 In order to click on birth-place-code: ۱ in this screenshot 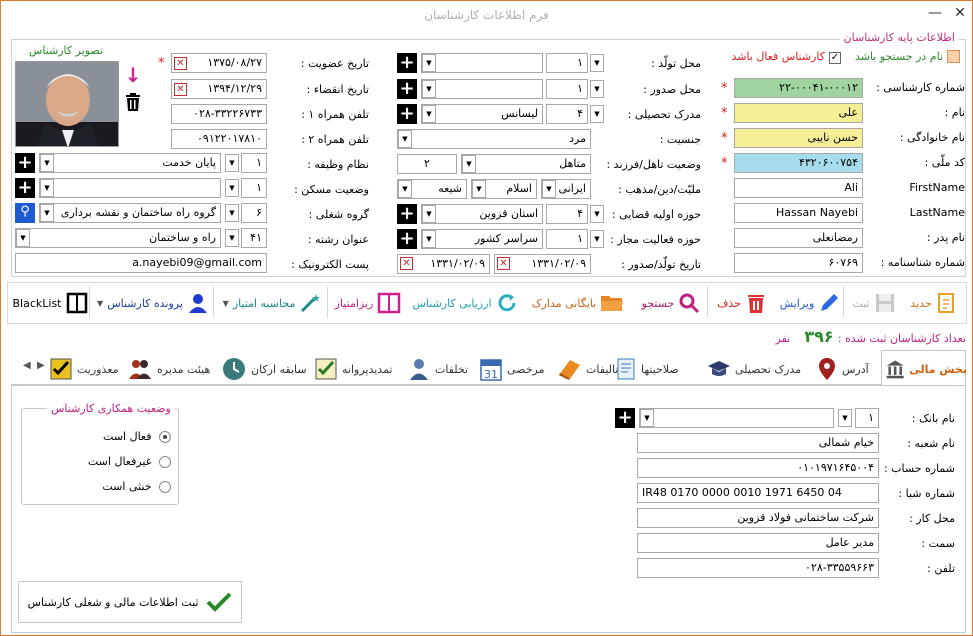, I will do `click(567, 63)`.